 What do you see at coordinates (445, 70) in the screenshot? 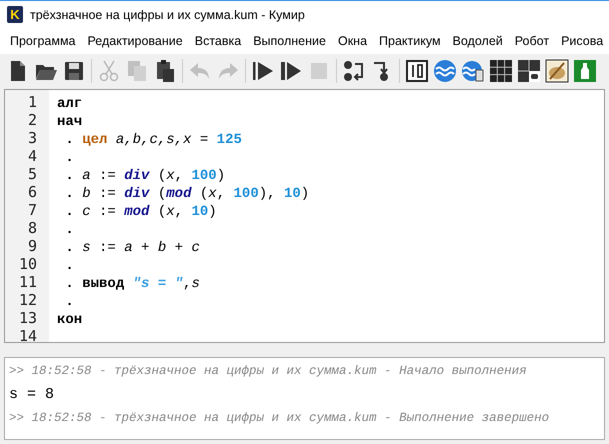
I see `waves-icon` at bounding box center [445, 70].